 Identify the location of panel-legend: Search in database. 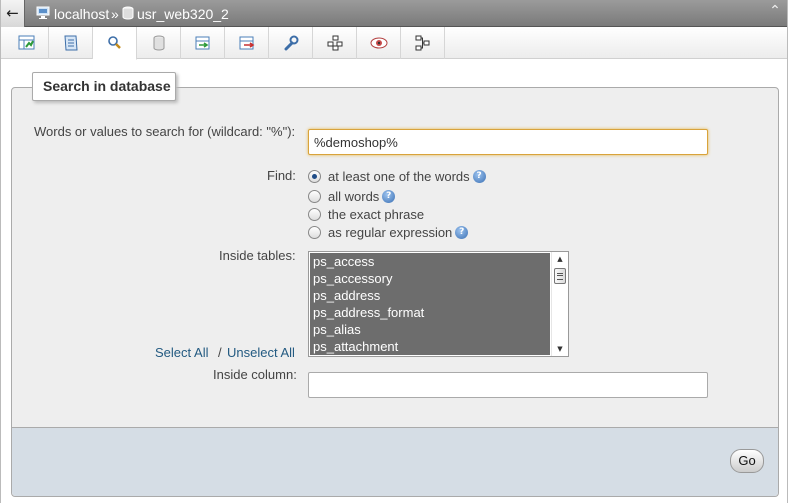
(104, 86).